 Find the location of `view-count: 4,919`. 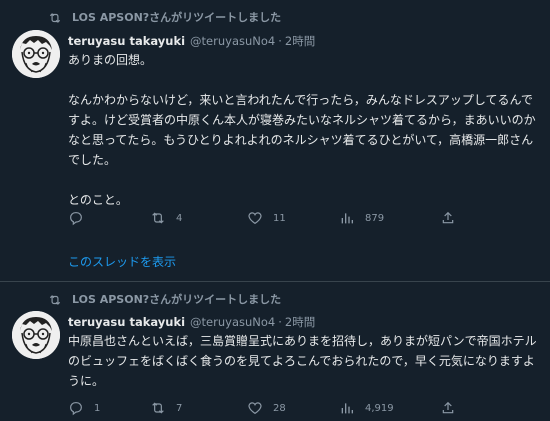

view-count: 4,919 is located at coordinates (379, 408).